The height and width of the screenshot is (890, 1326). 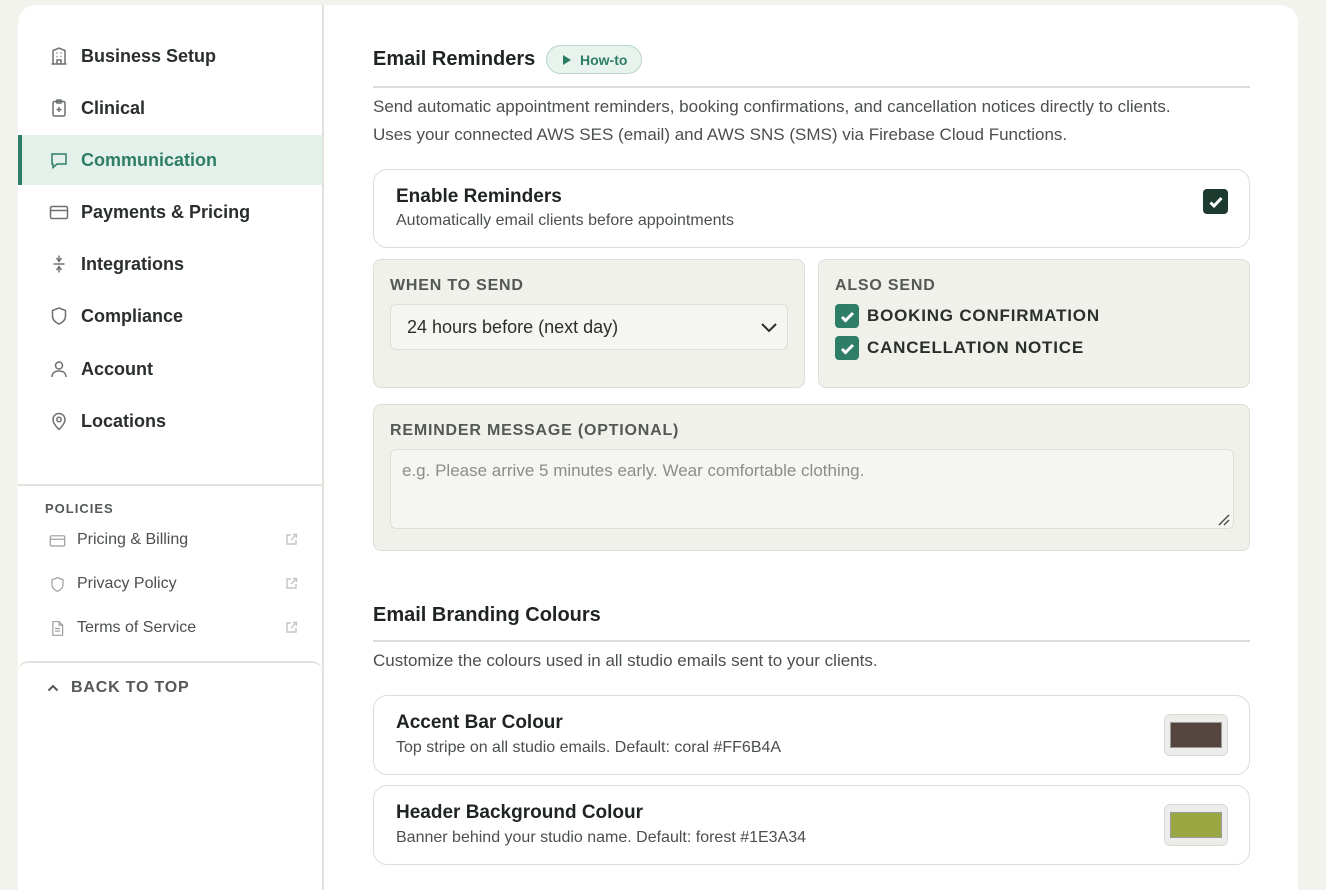 I want to click on sidebar-item-label: Account, so click(x=117, y=368).